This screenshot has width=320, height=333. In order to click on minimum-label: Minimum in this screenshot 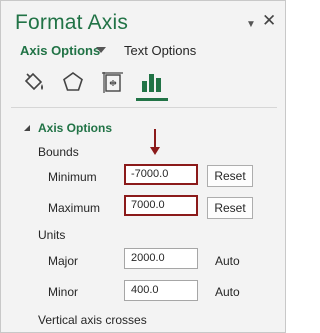, I will do `click(72, 177)`.